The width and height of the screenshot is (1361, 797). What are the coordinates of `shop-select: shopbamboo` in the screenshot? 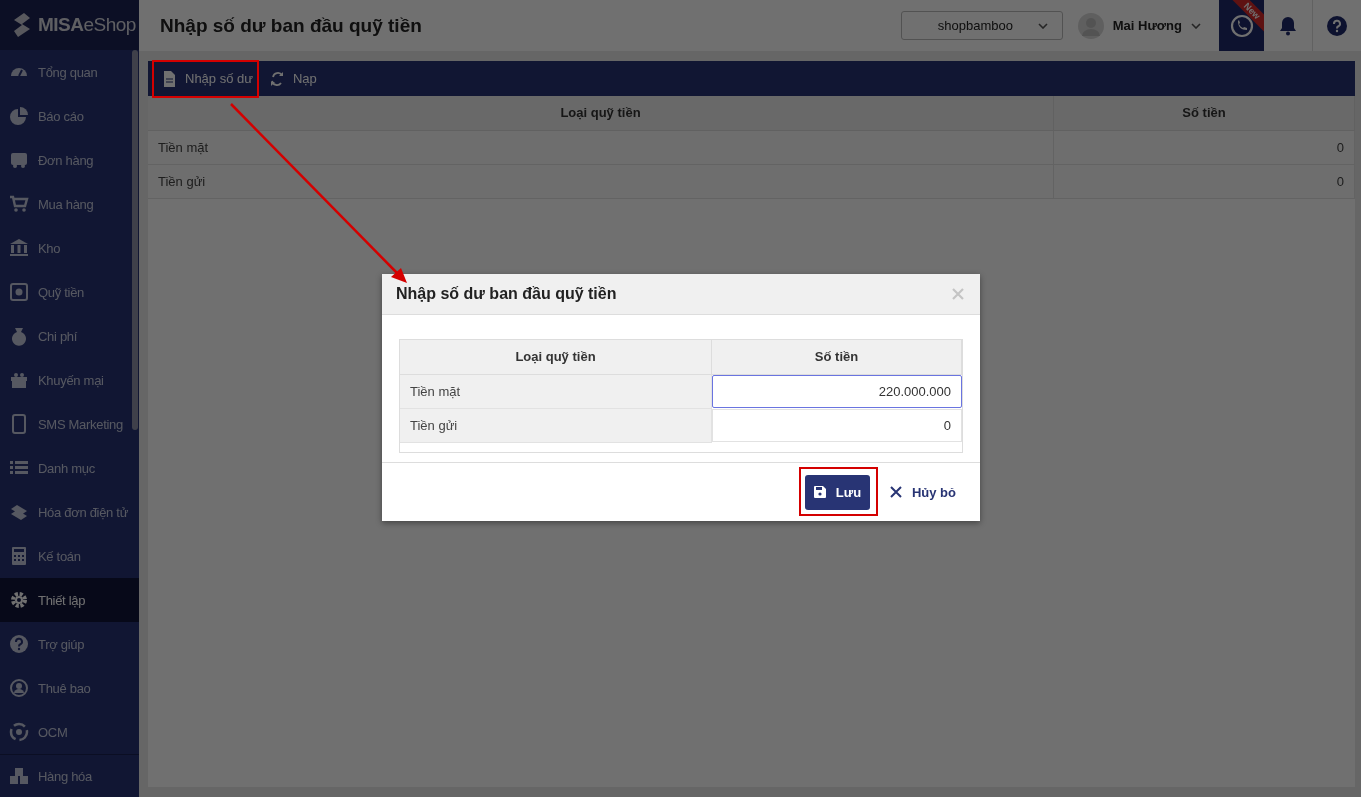 It's located at (981, 25).